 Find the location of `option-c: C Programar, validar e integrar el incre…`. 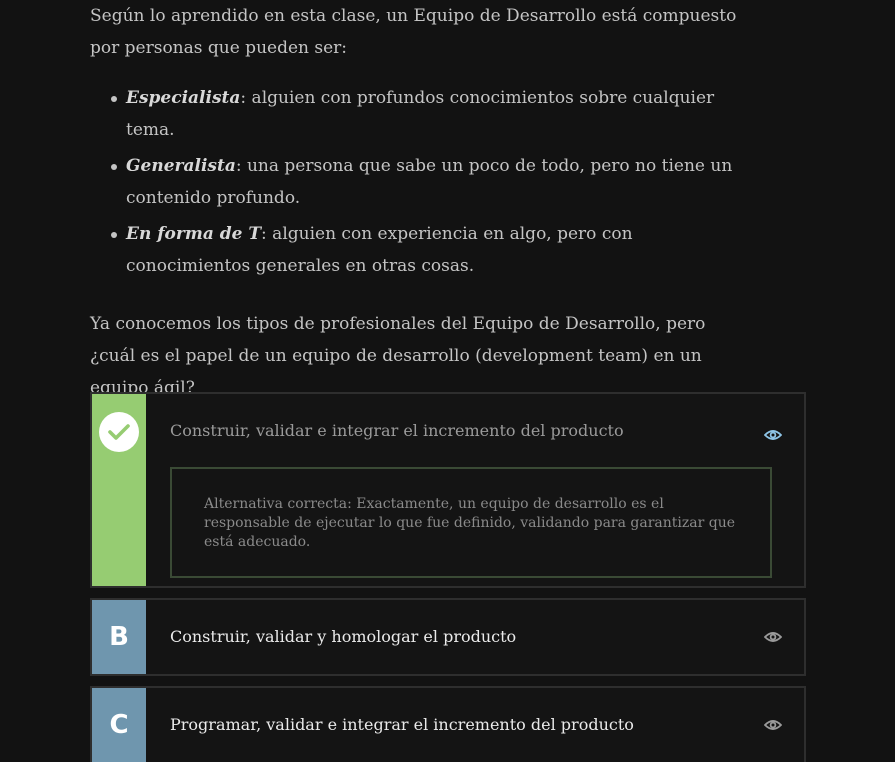

option-c: C Programar, validar e integrar el incre… is located at coordinates (448, 724).